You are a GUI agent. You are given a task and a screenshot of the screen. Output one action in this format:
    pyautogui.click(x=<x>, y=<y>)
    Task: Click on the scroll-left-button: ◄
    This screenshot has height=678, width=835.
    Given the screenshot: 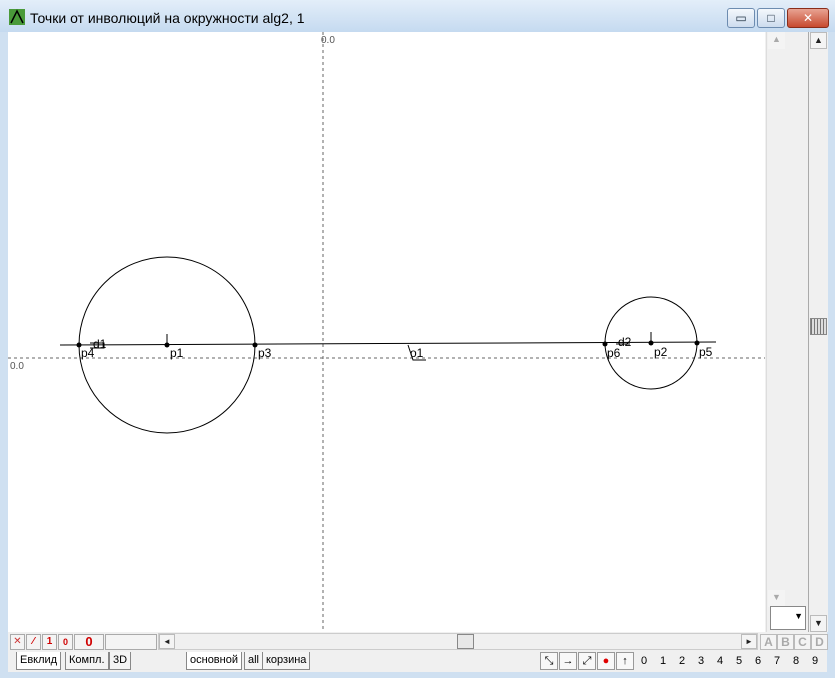 What is the action you would take?
    pyautogui.click(x=167, y=641)
    